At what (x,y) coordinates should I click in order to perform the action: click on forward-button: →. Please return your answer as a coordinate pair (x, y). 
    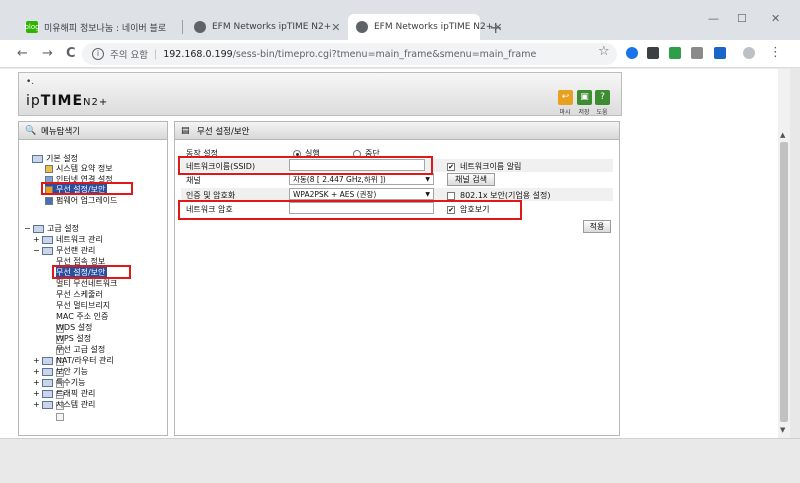
    Looking at the image, I should click on (47, 53).